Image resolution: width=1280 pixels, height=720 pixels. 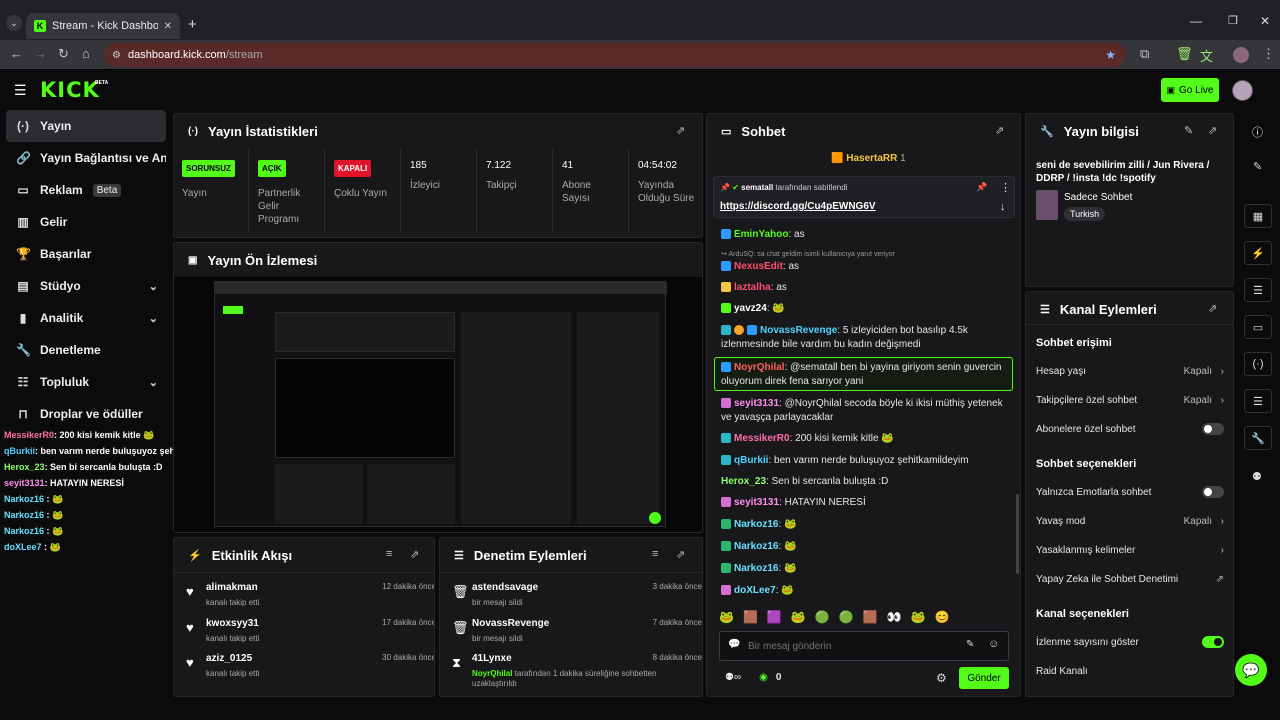 I want to click on sidebar-item-topluluk: ☷ Topluluk ⌄, so click(x=86, y=382).